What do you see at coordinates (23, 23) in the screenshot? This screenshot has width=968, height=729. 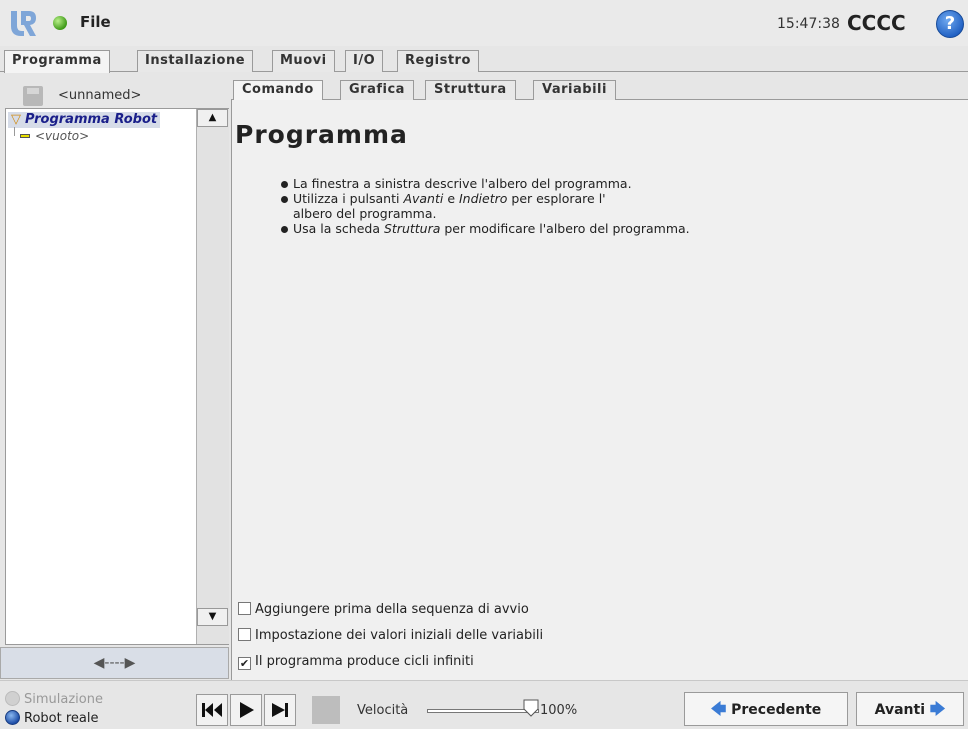 I see `ur-logo-icon` at bounding box center [23, 23].